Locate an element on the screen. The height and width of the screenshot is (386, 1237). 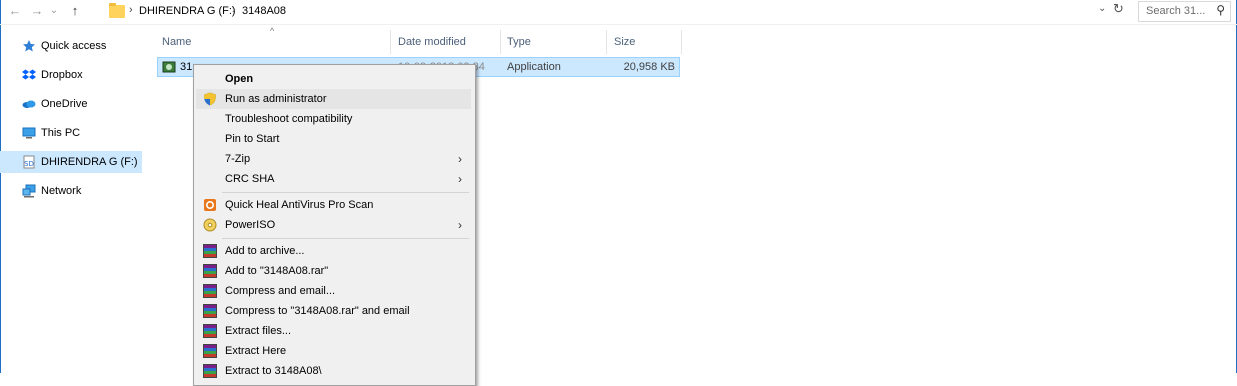
svg-text: SD is located at coordinates (29, 164).